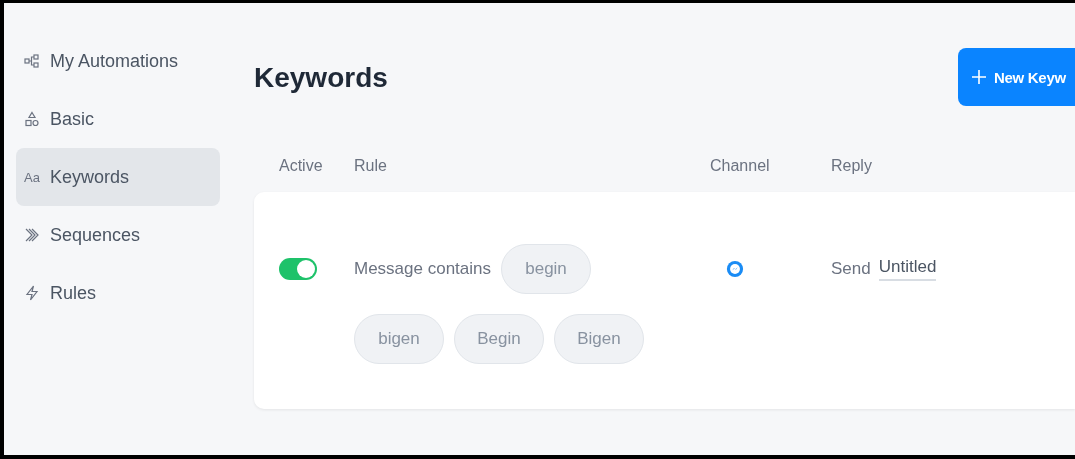 The height and width of the screenshot is (459, 1075). I want to click on shapes-icon, so click(32, 119).